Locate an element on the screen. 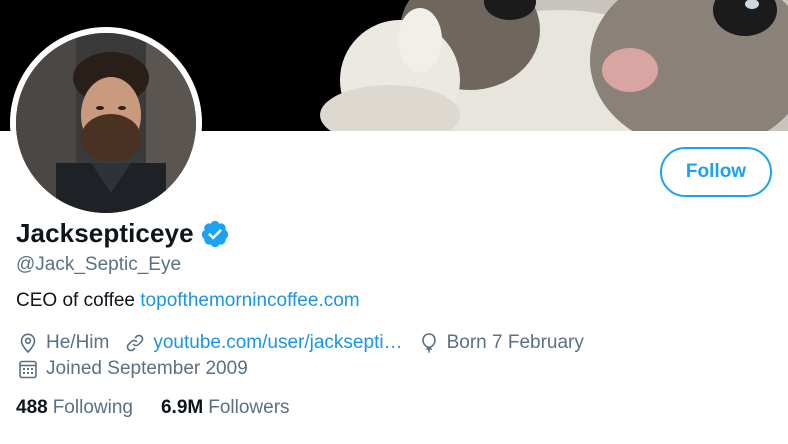  link-icon is located at coordinates (135, 343).